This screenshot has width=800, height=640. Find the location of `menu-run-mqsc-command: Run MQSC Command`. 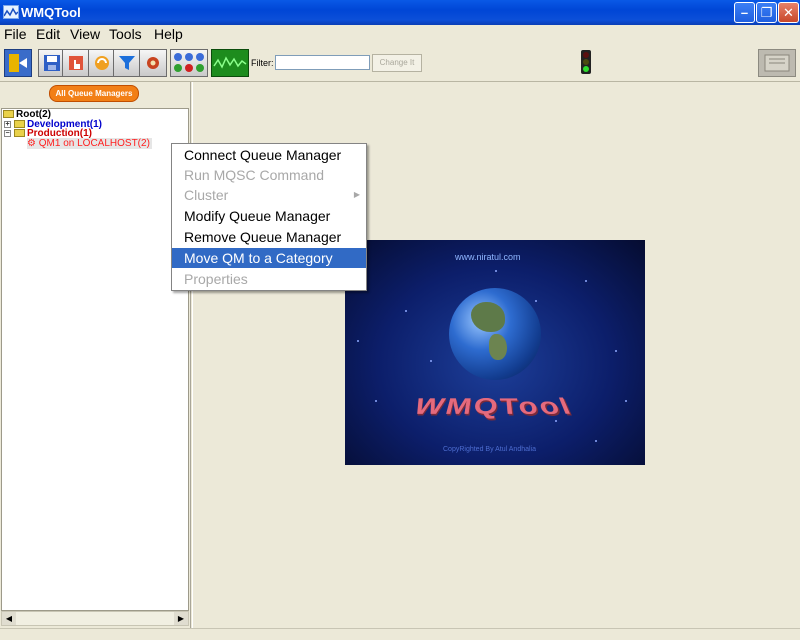

menu-run-mqsc-command: Run MQSC Command is located at coordinates (254, 175).